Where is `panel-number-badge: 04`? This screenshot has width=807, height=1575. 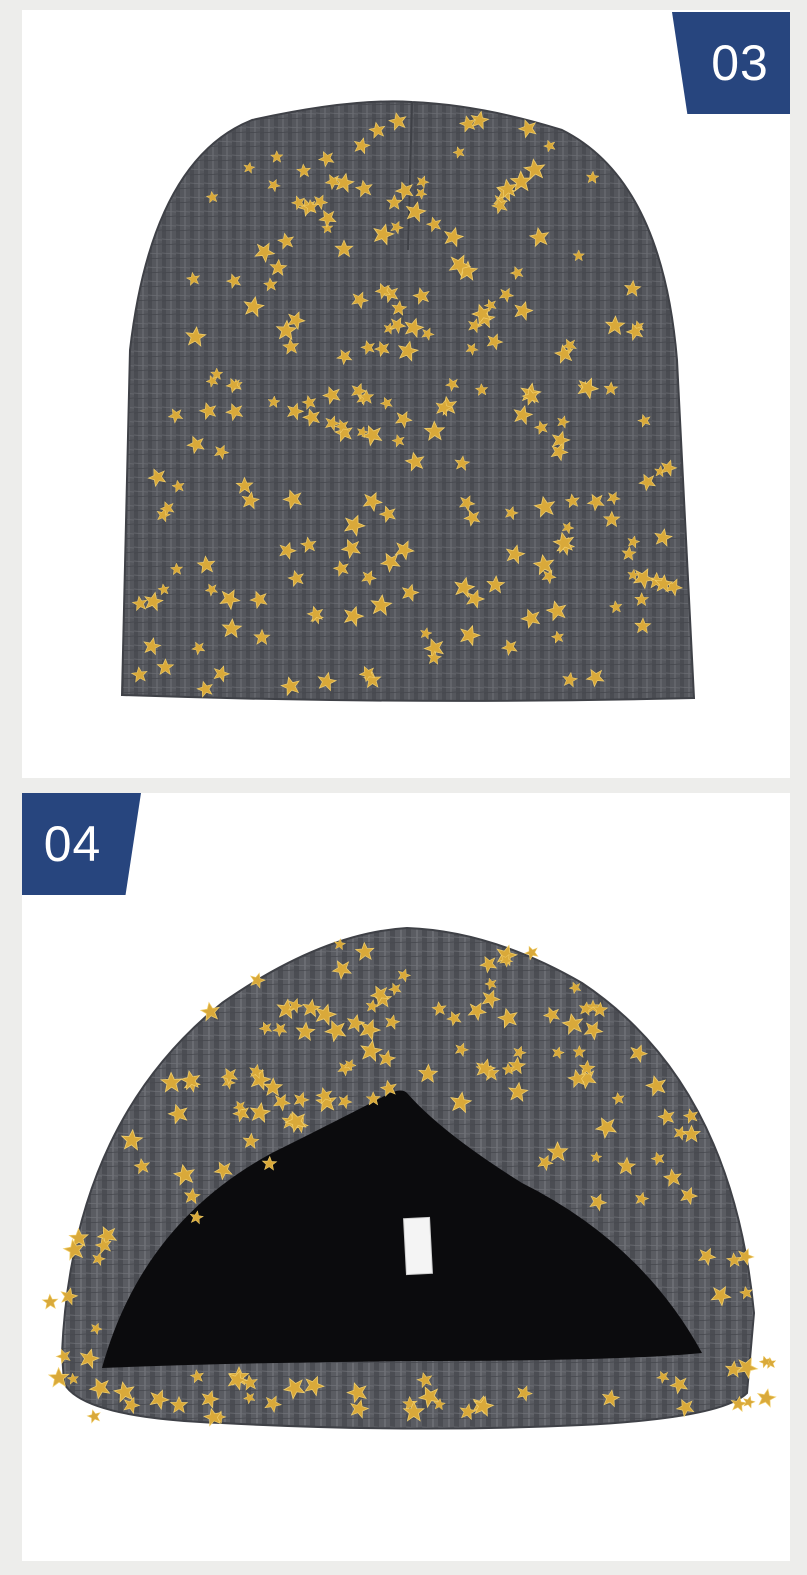 panel-number-badge: 04 is located at coordinates (81, 844).